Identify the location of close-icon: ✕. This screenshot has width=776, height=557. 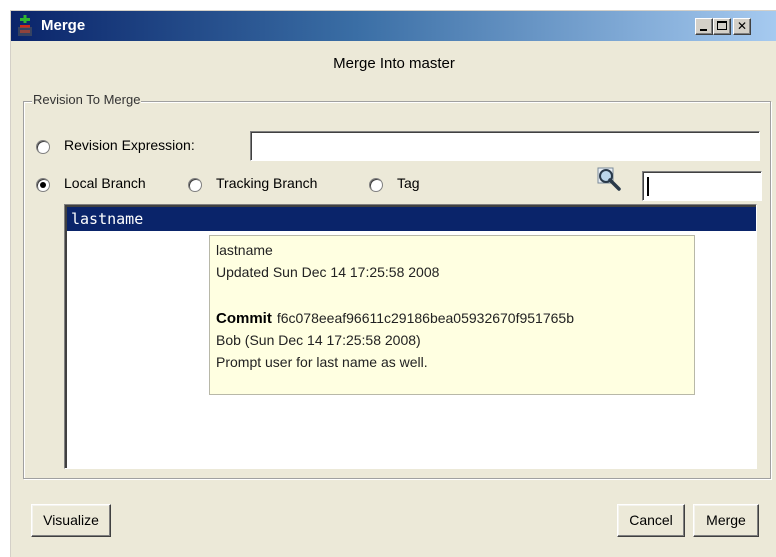
(742, 26).